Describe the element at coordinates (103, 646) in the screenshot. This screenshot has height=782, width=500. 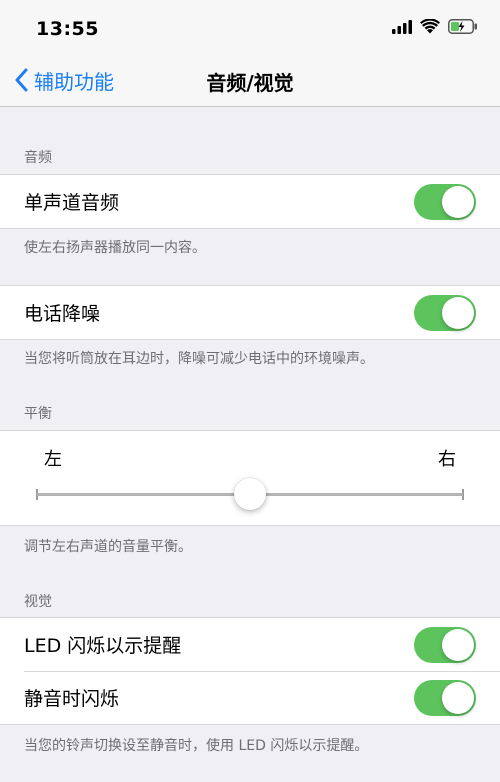
I see `led-flash-label: LED 闪烁以示提醒` at that location.